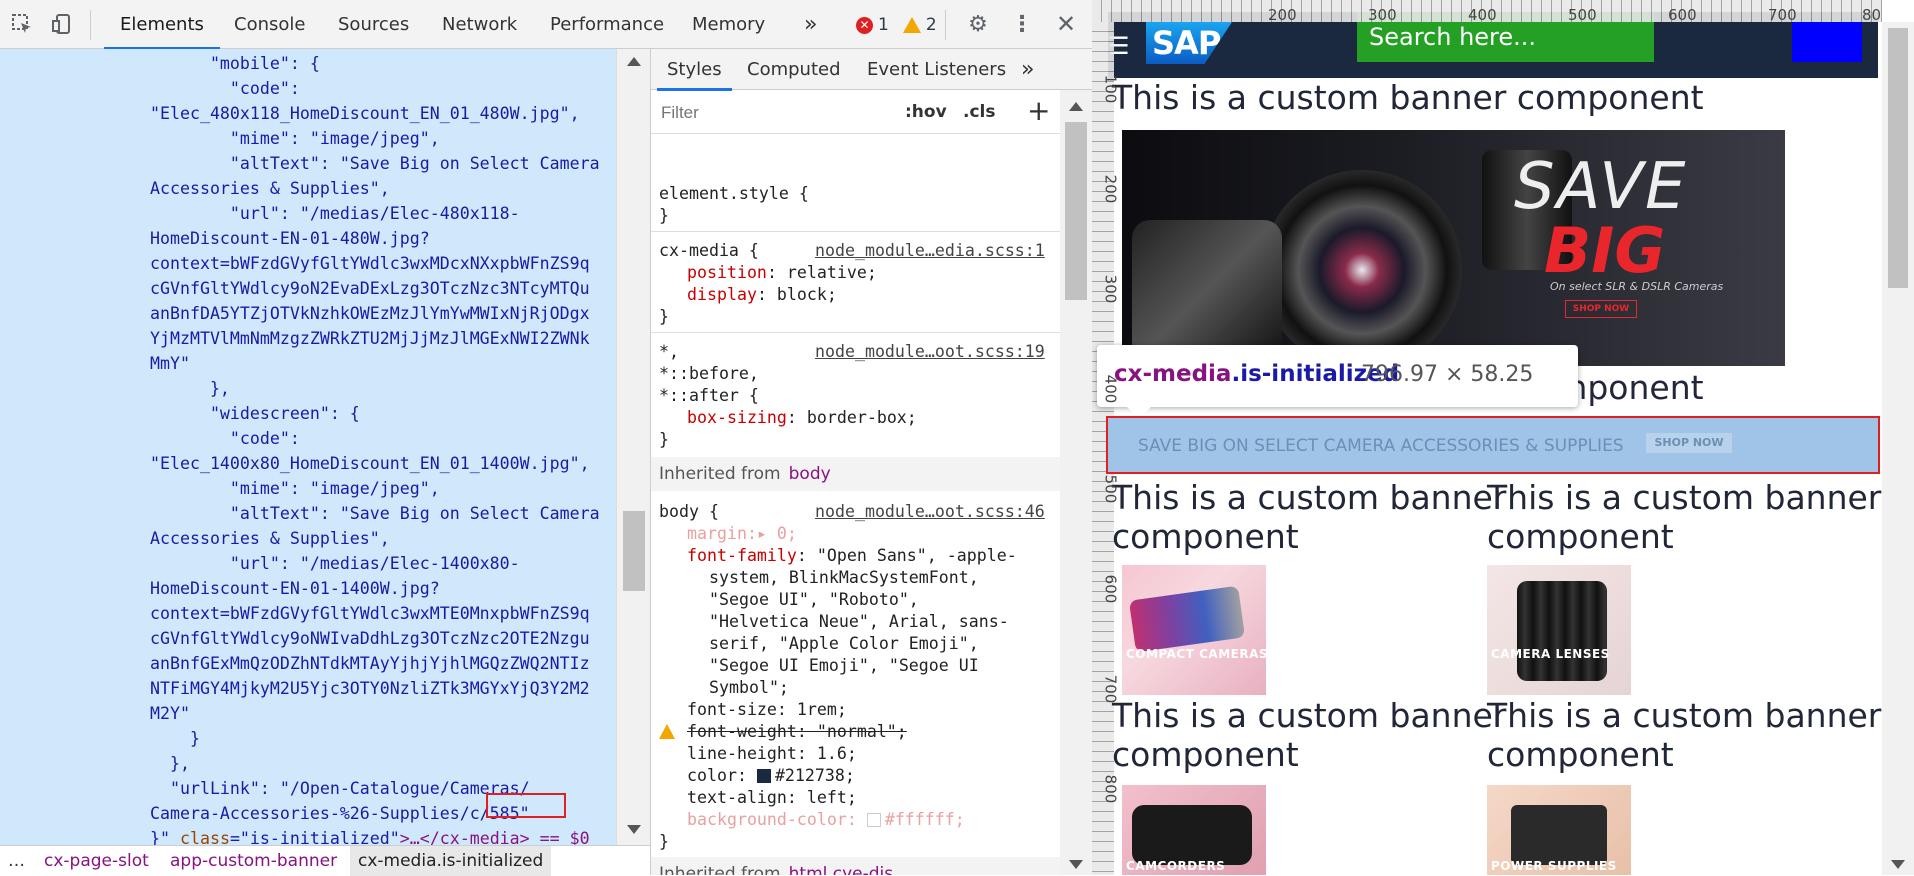  I want to click on css-property-name: display, so click(722, 294).